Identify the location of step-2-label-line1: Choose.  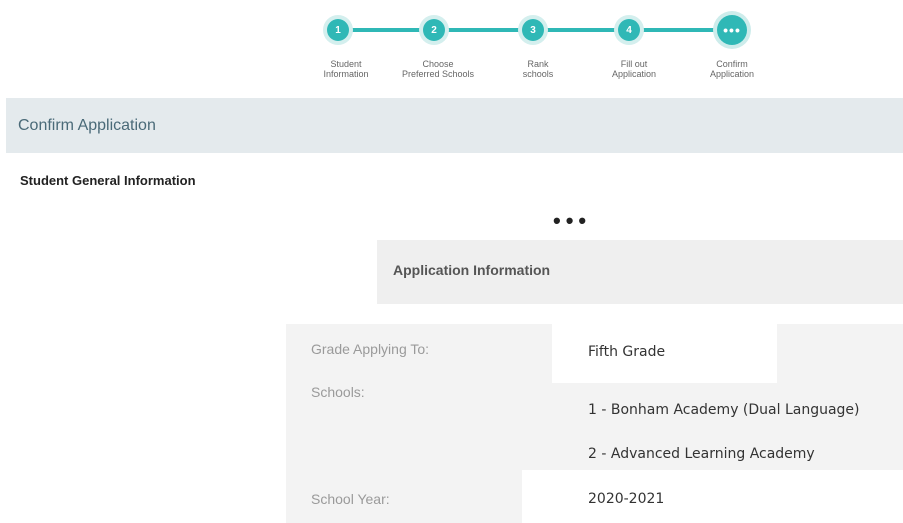
(438, 64).